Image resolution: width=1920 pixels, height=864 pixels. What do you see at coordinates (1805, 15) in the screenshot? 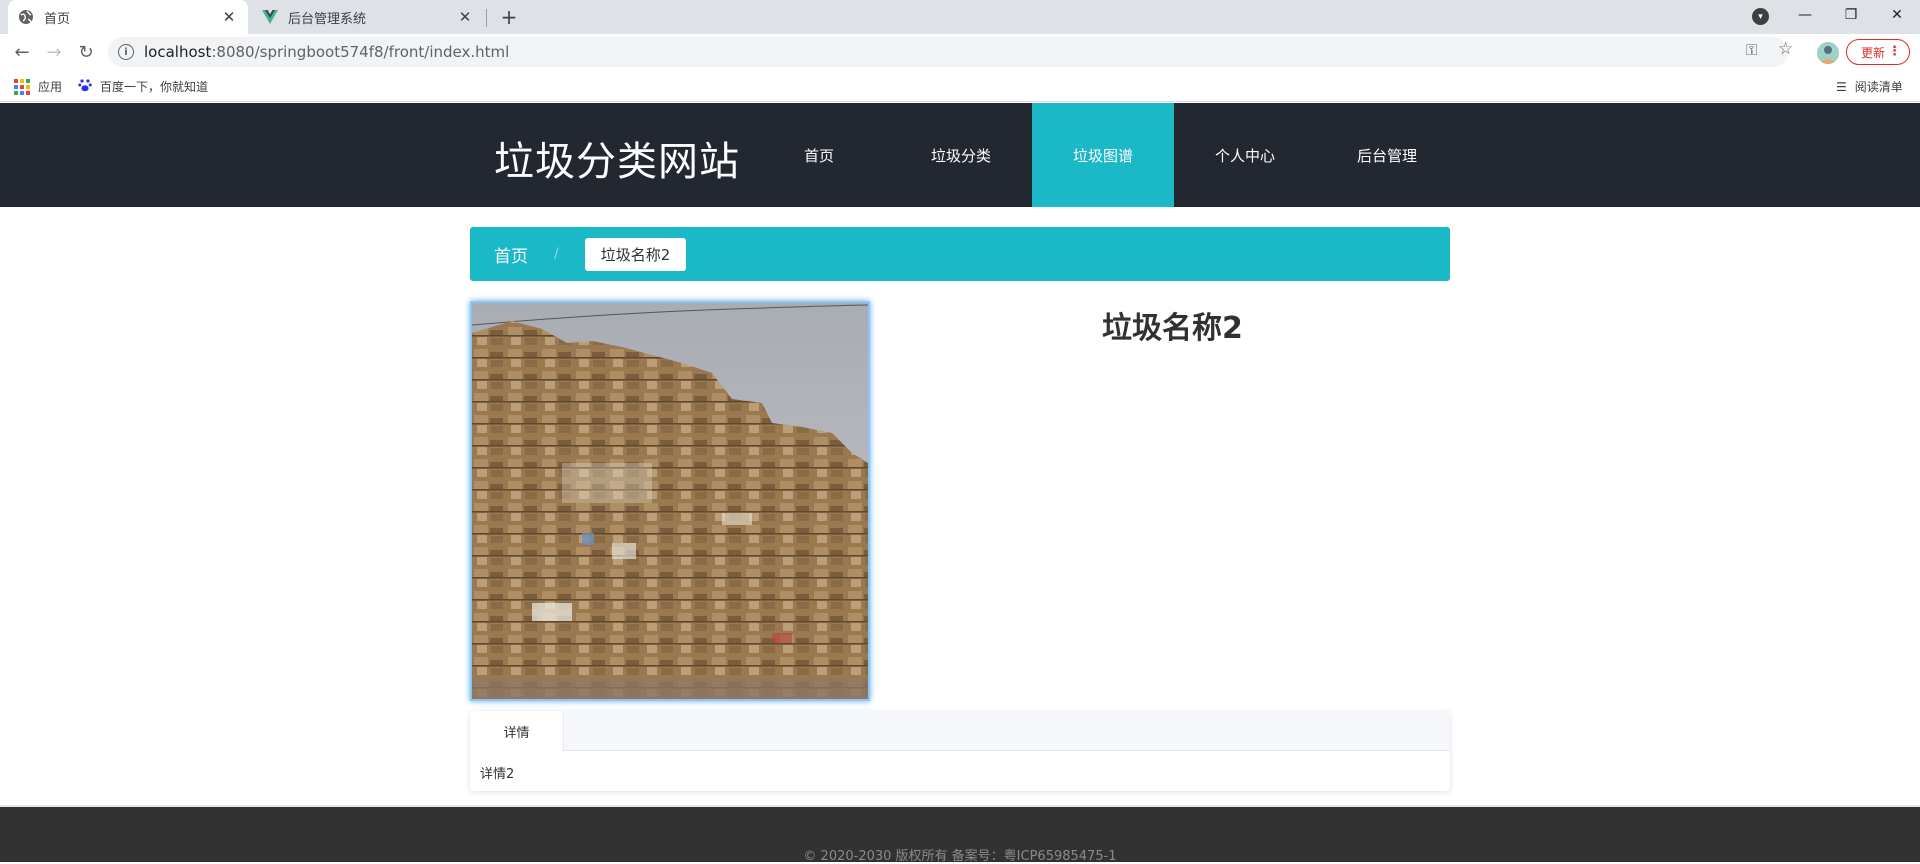
I see `minimize-icon: —` at bounding box center [1805, 15].